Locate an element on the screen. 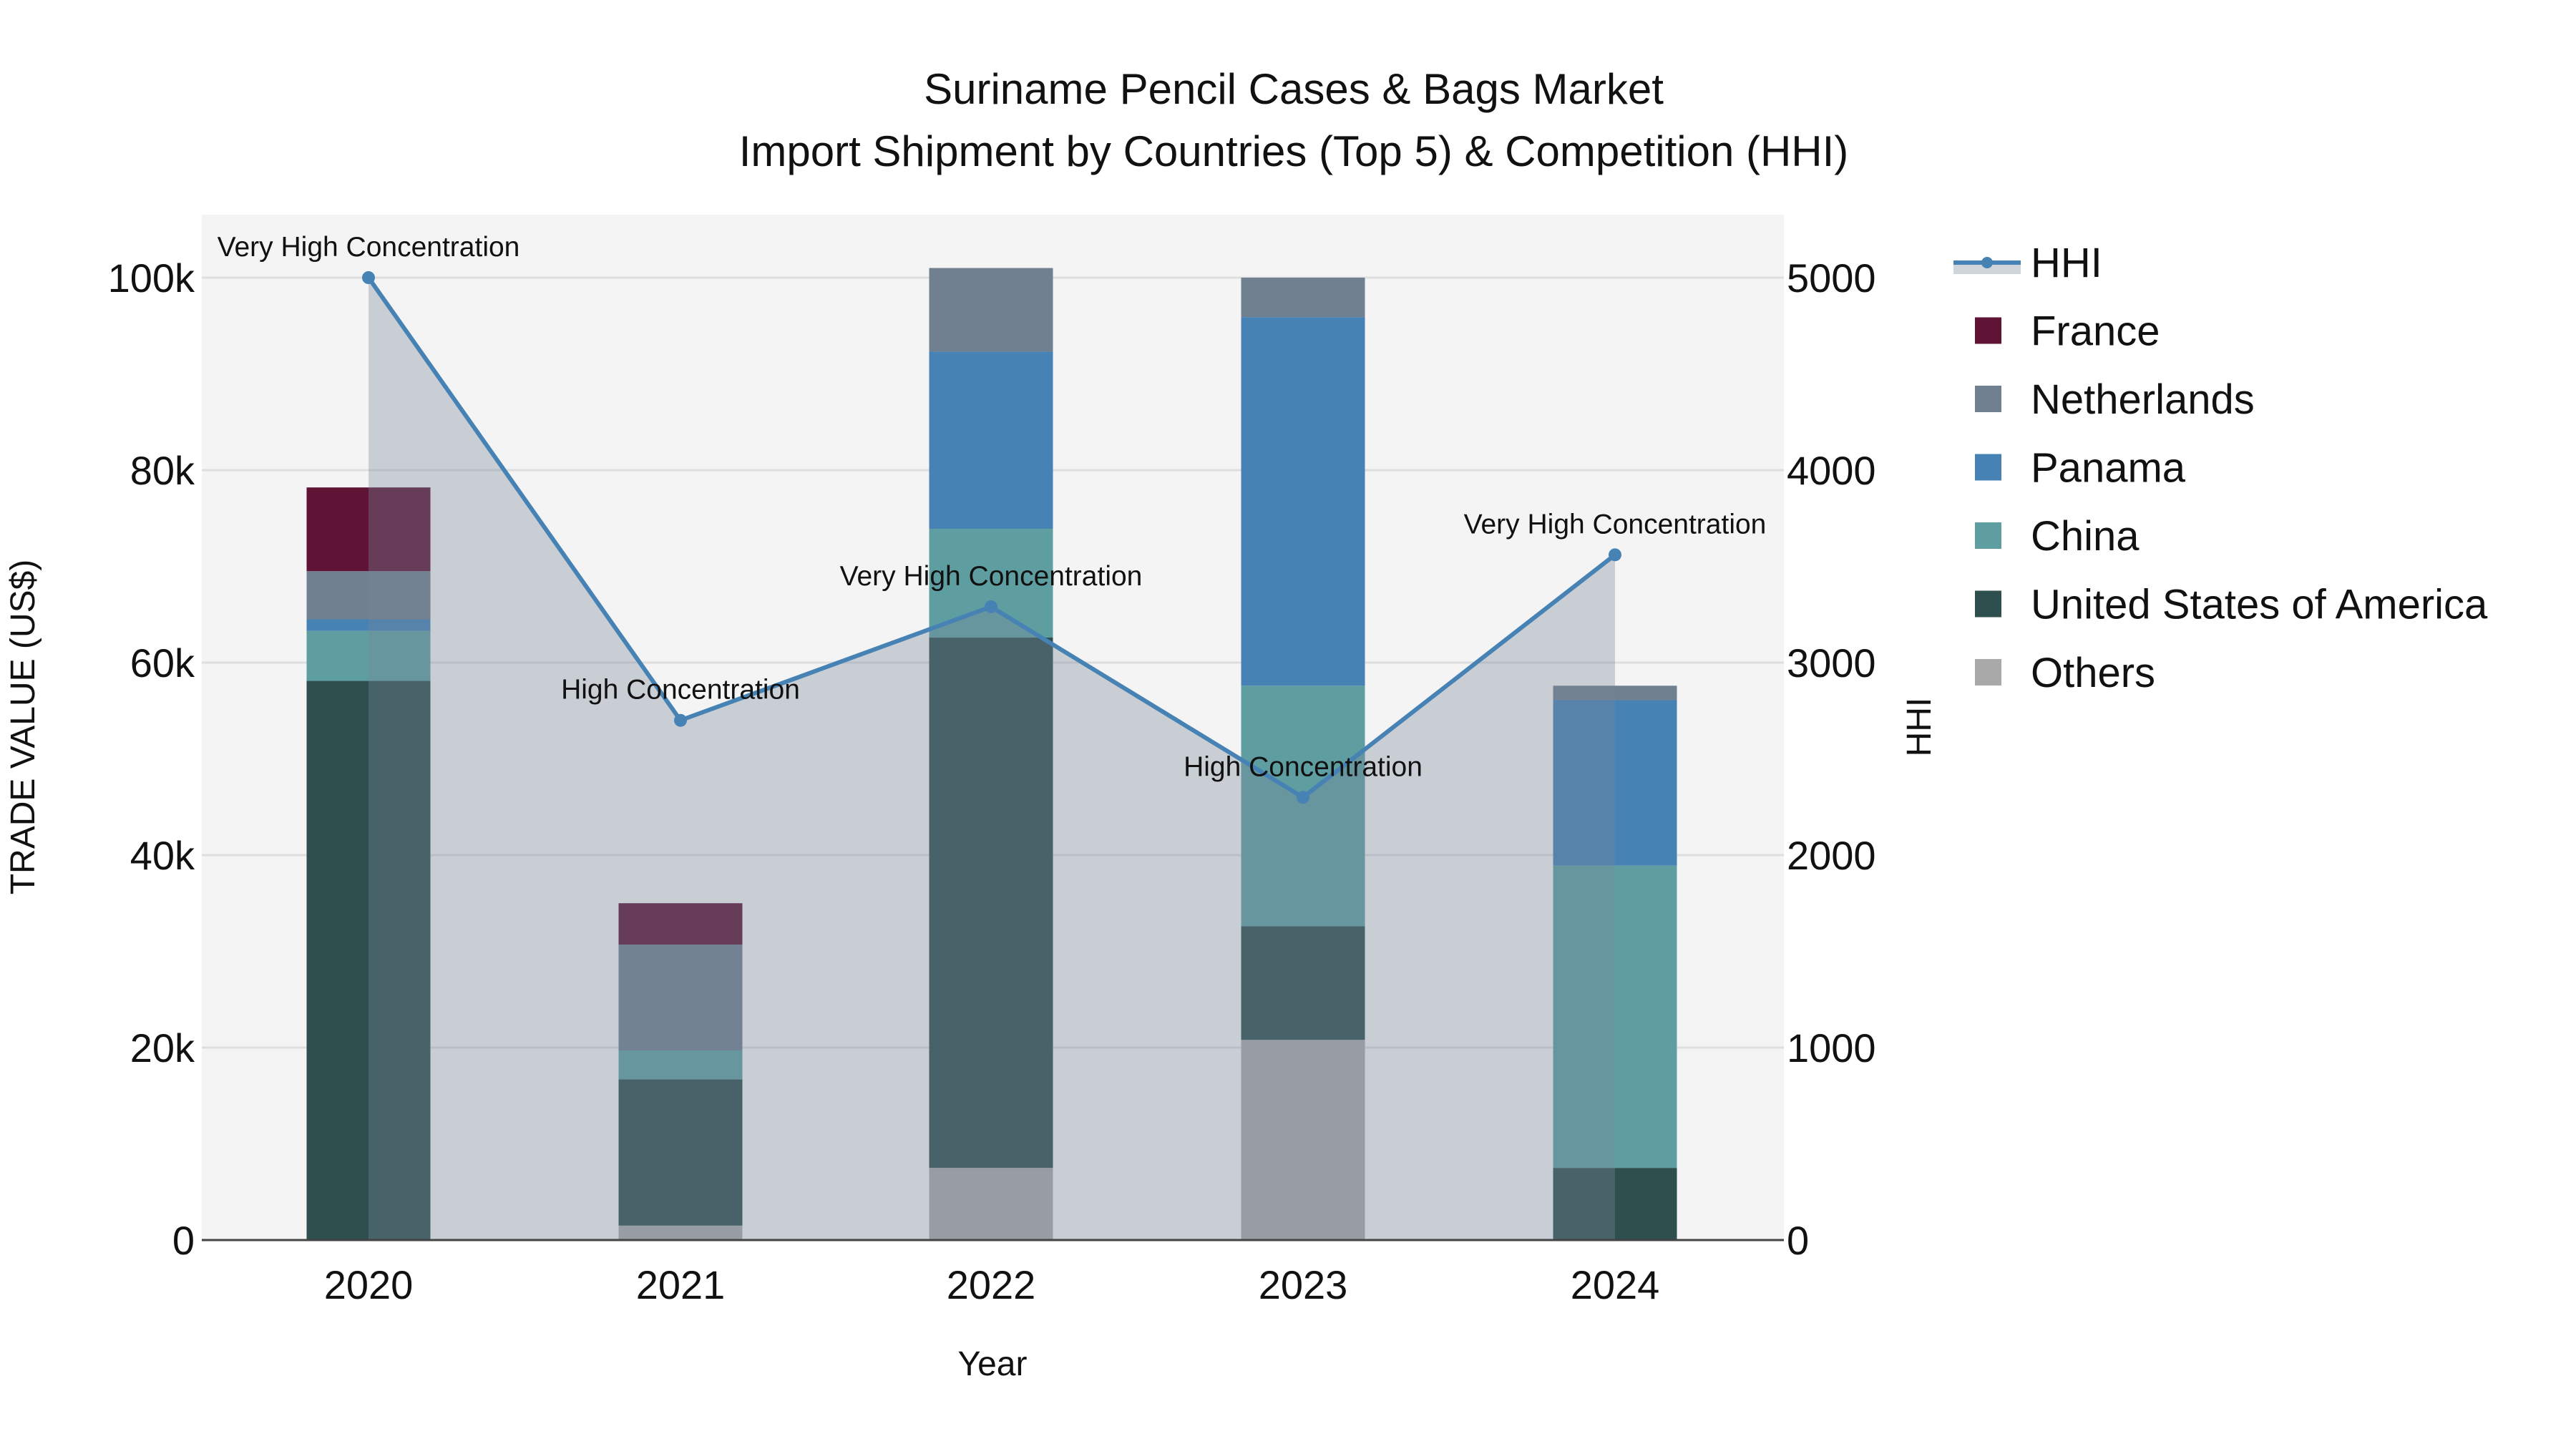 The image size is (2576, 1449). bar-panama-2022 is located at coordinates (991, 440).